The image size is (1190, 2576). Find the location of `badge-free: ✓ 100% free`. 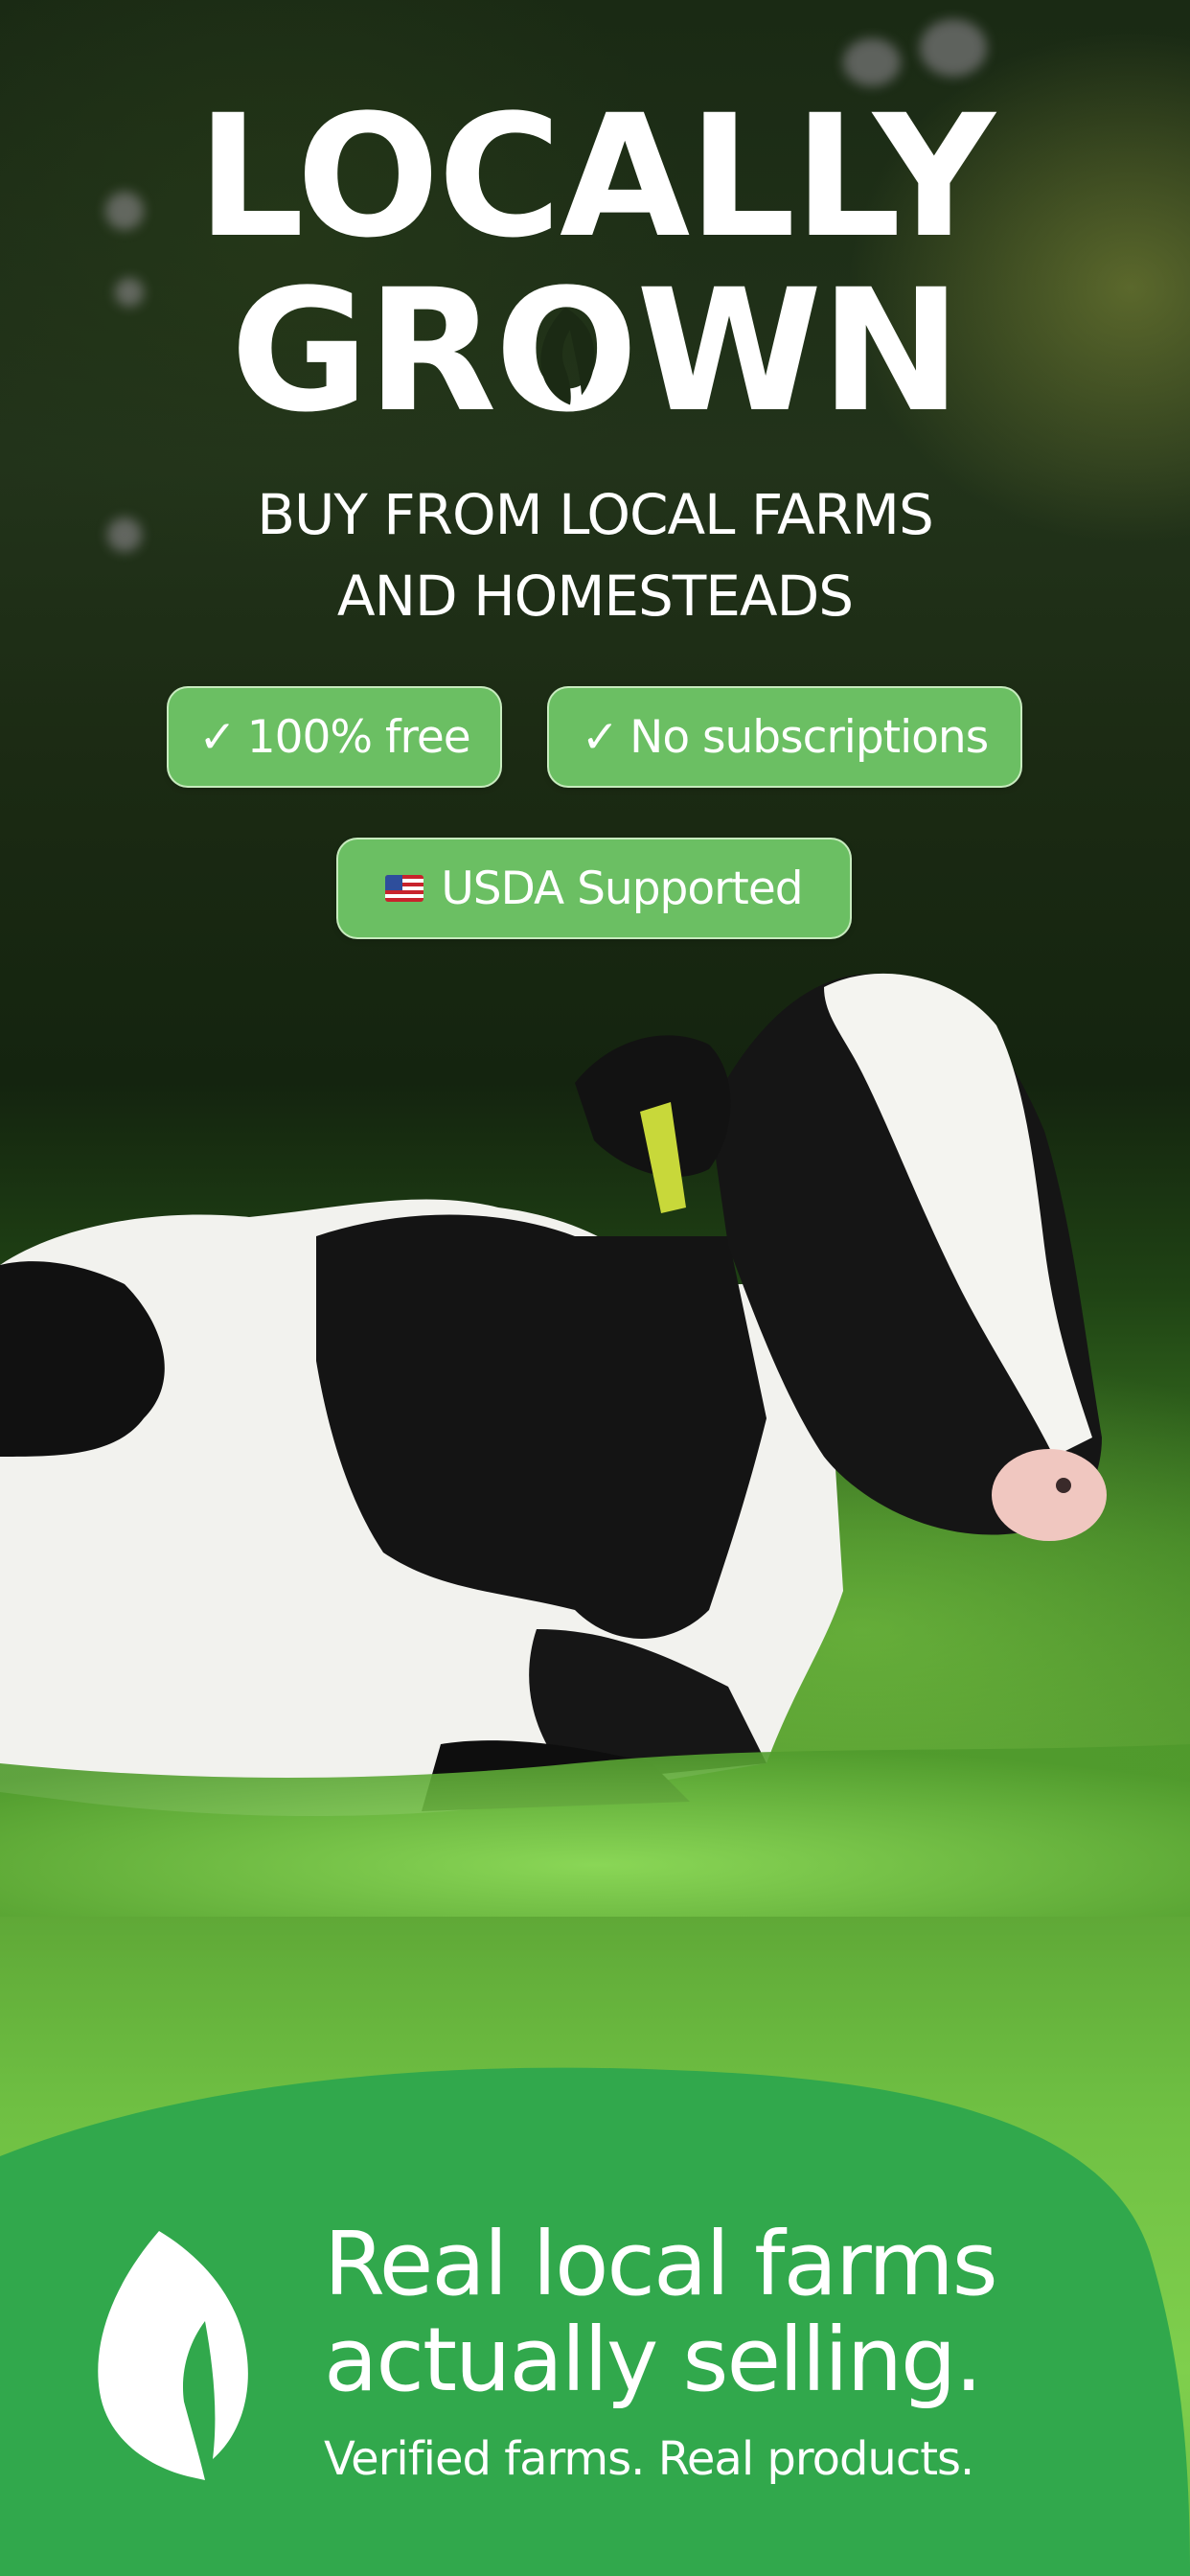

badge-free: ✓ 100% free is located at coordinates (334, 737).